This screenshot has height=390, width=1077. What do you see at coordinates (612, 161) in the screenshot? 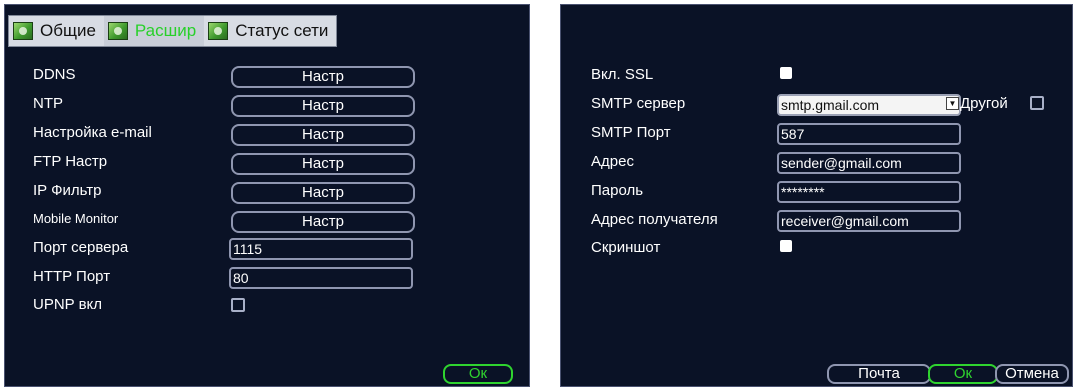
I see `address-label: Адрес` at bounding box center [612, 161].